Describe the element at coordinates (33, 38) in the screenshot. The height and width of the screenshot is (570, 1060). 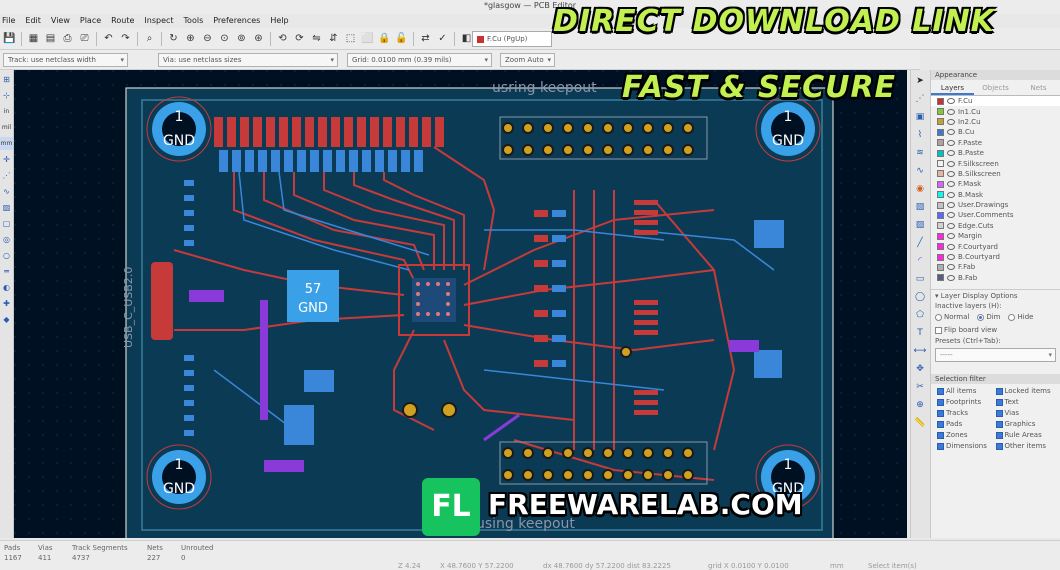
I see `board-setup-icon: ▦` at that location.